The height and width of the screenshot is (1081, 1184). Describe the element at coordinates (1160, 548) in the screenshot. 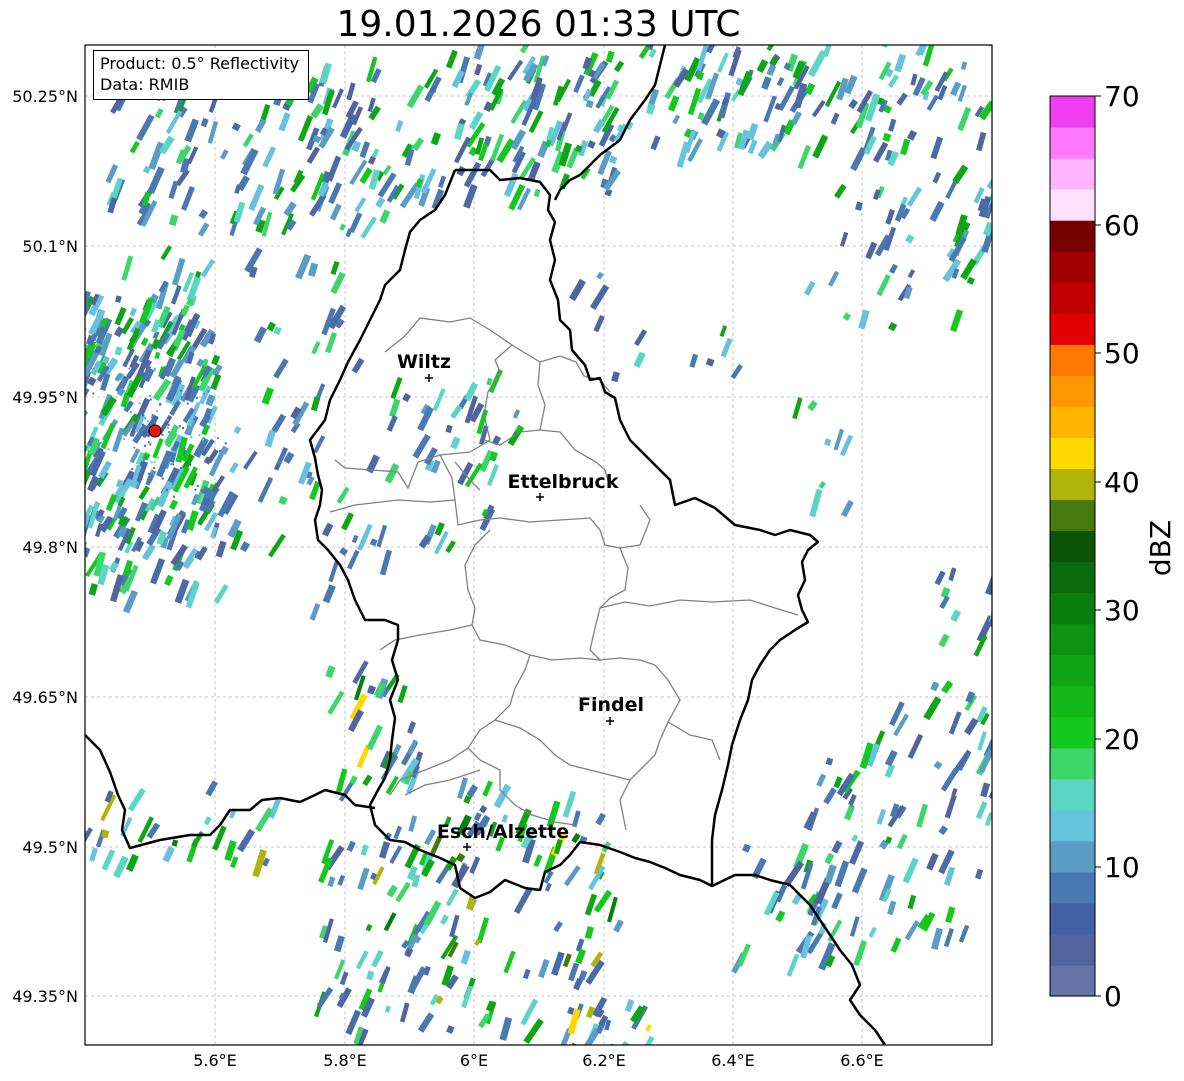

I see `colorbar-label: dBZ` at that location.